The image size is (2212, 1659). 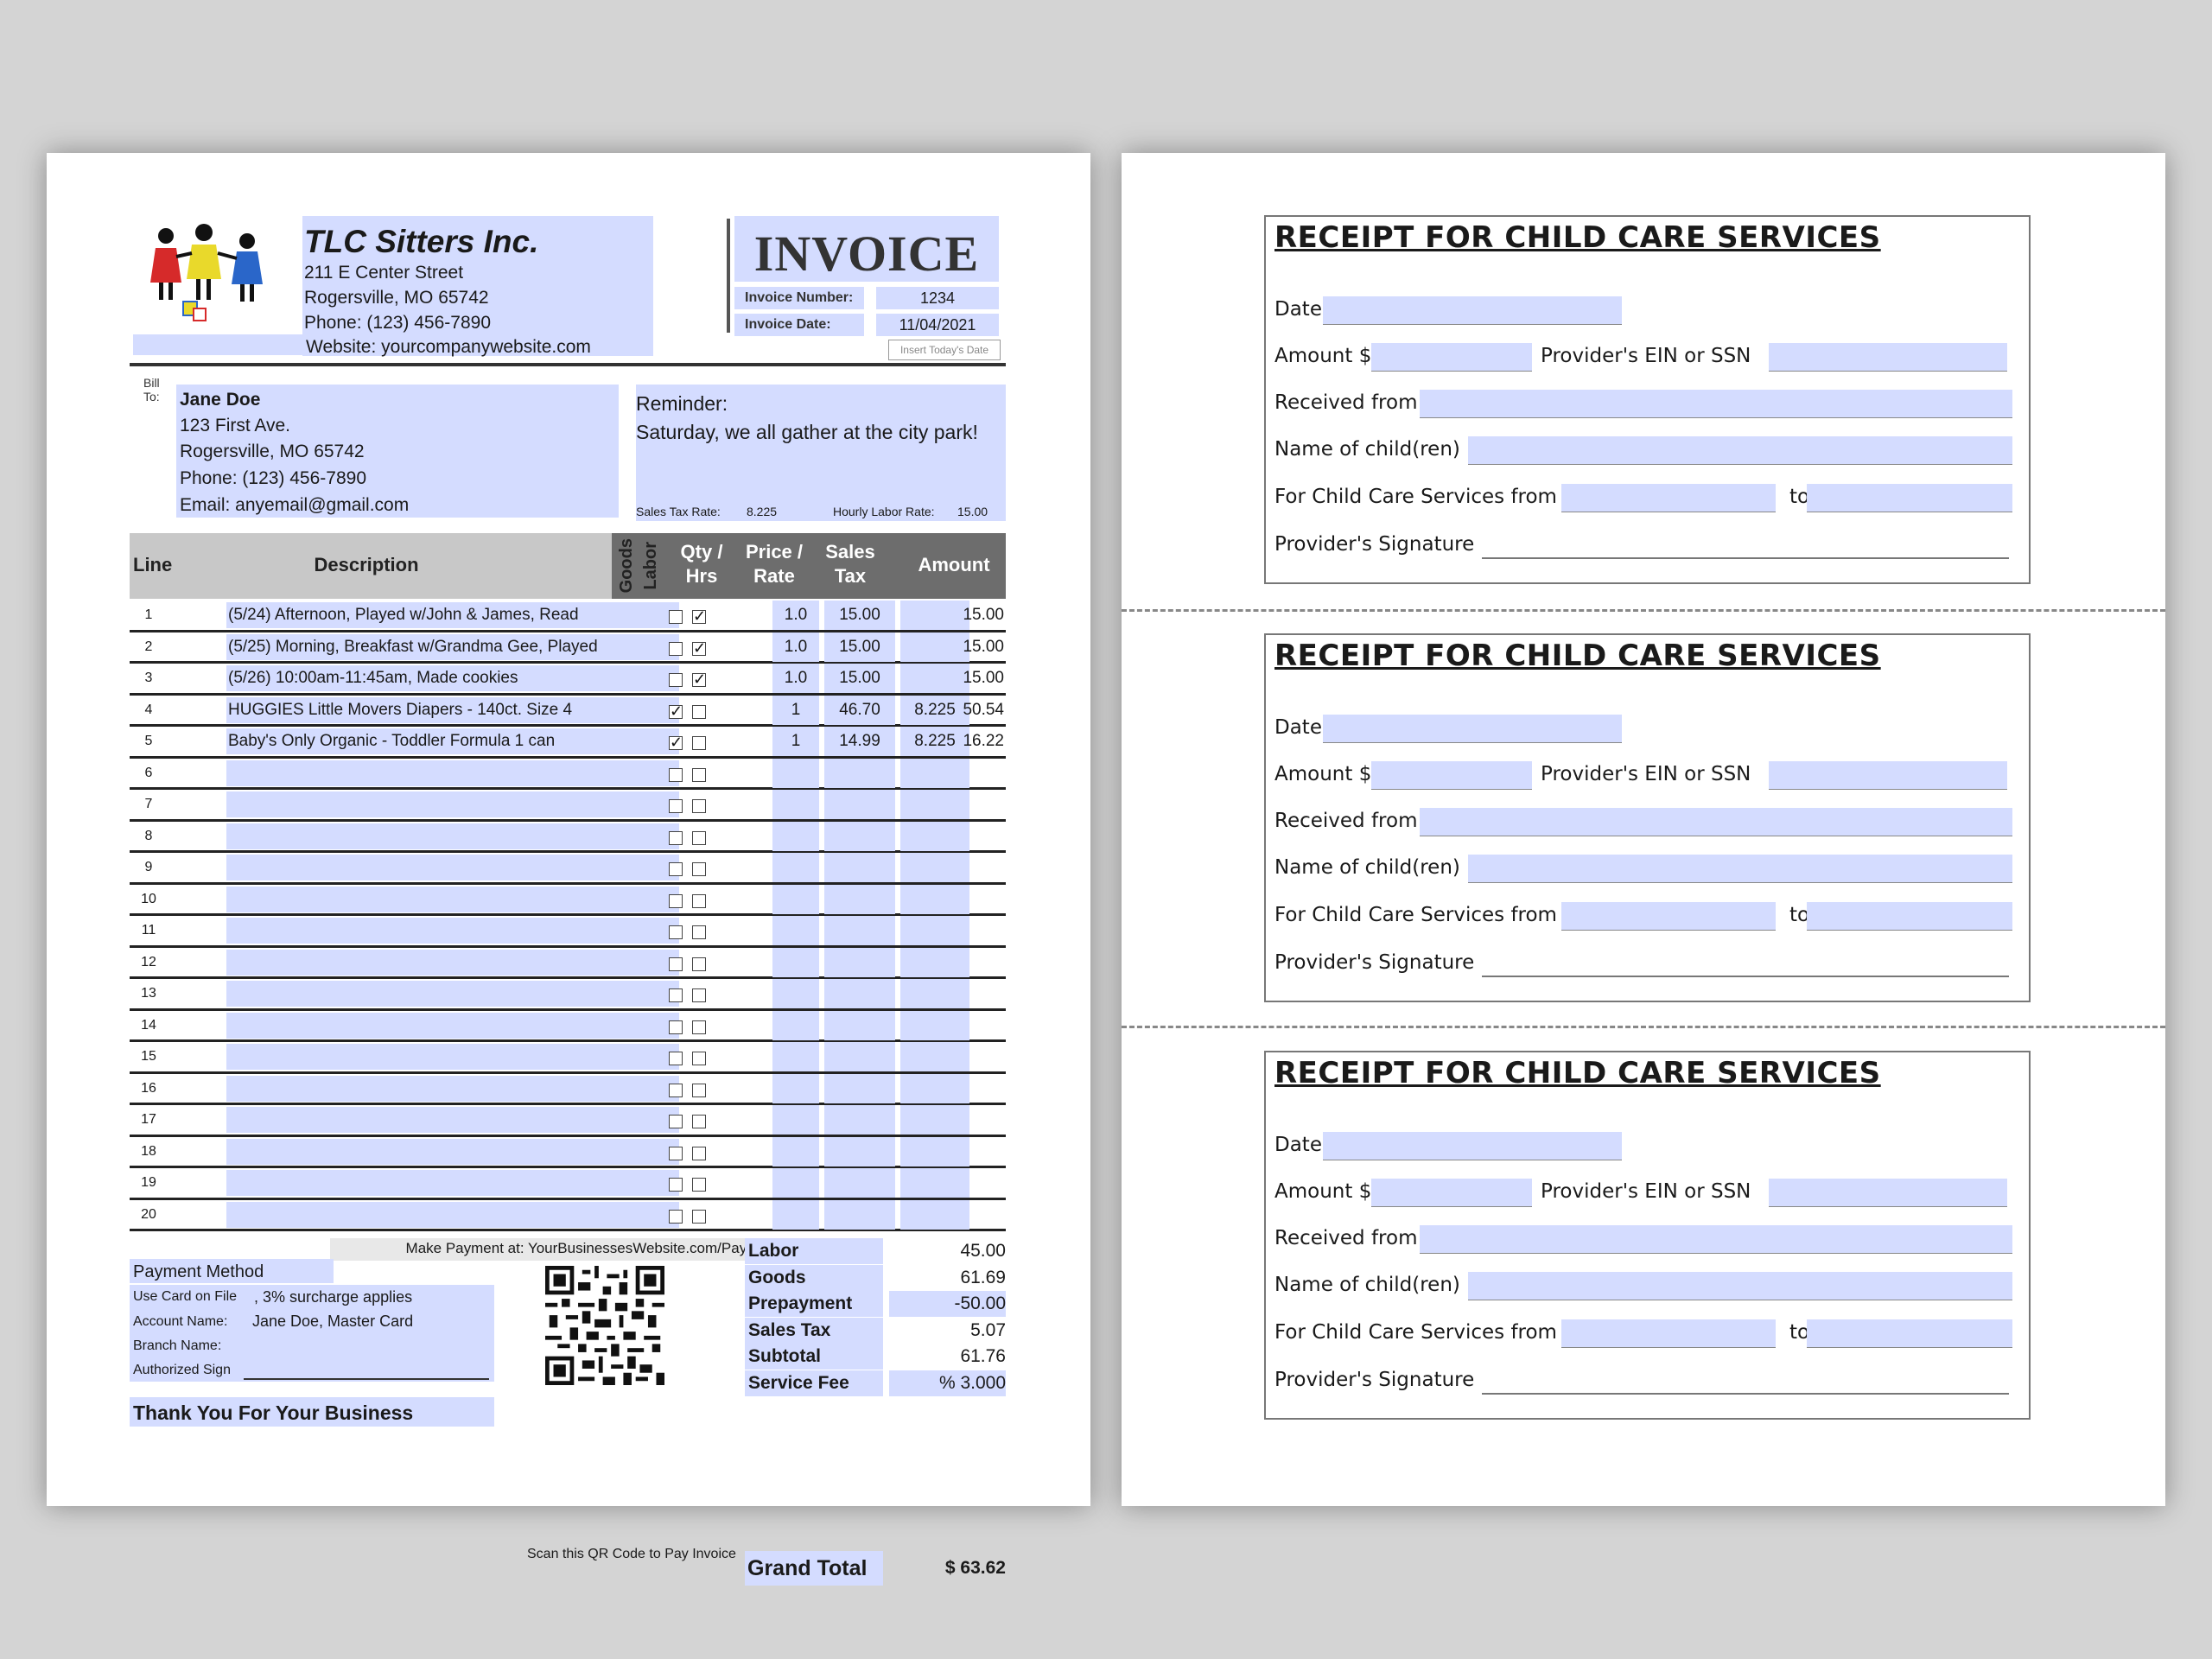 What do you see at coordinates (397, 323) in the screenshot?
I see `company-phone: Phone: (123) 456-7890` at bounding box center [397, 323].